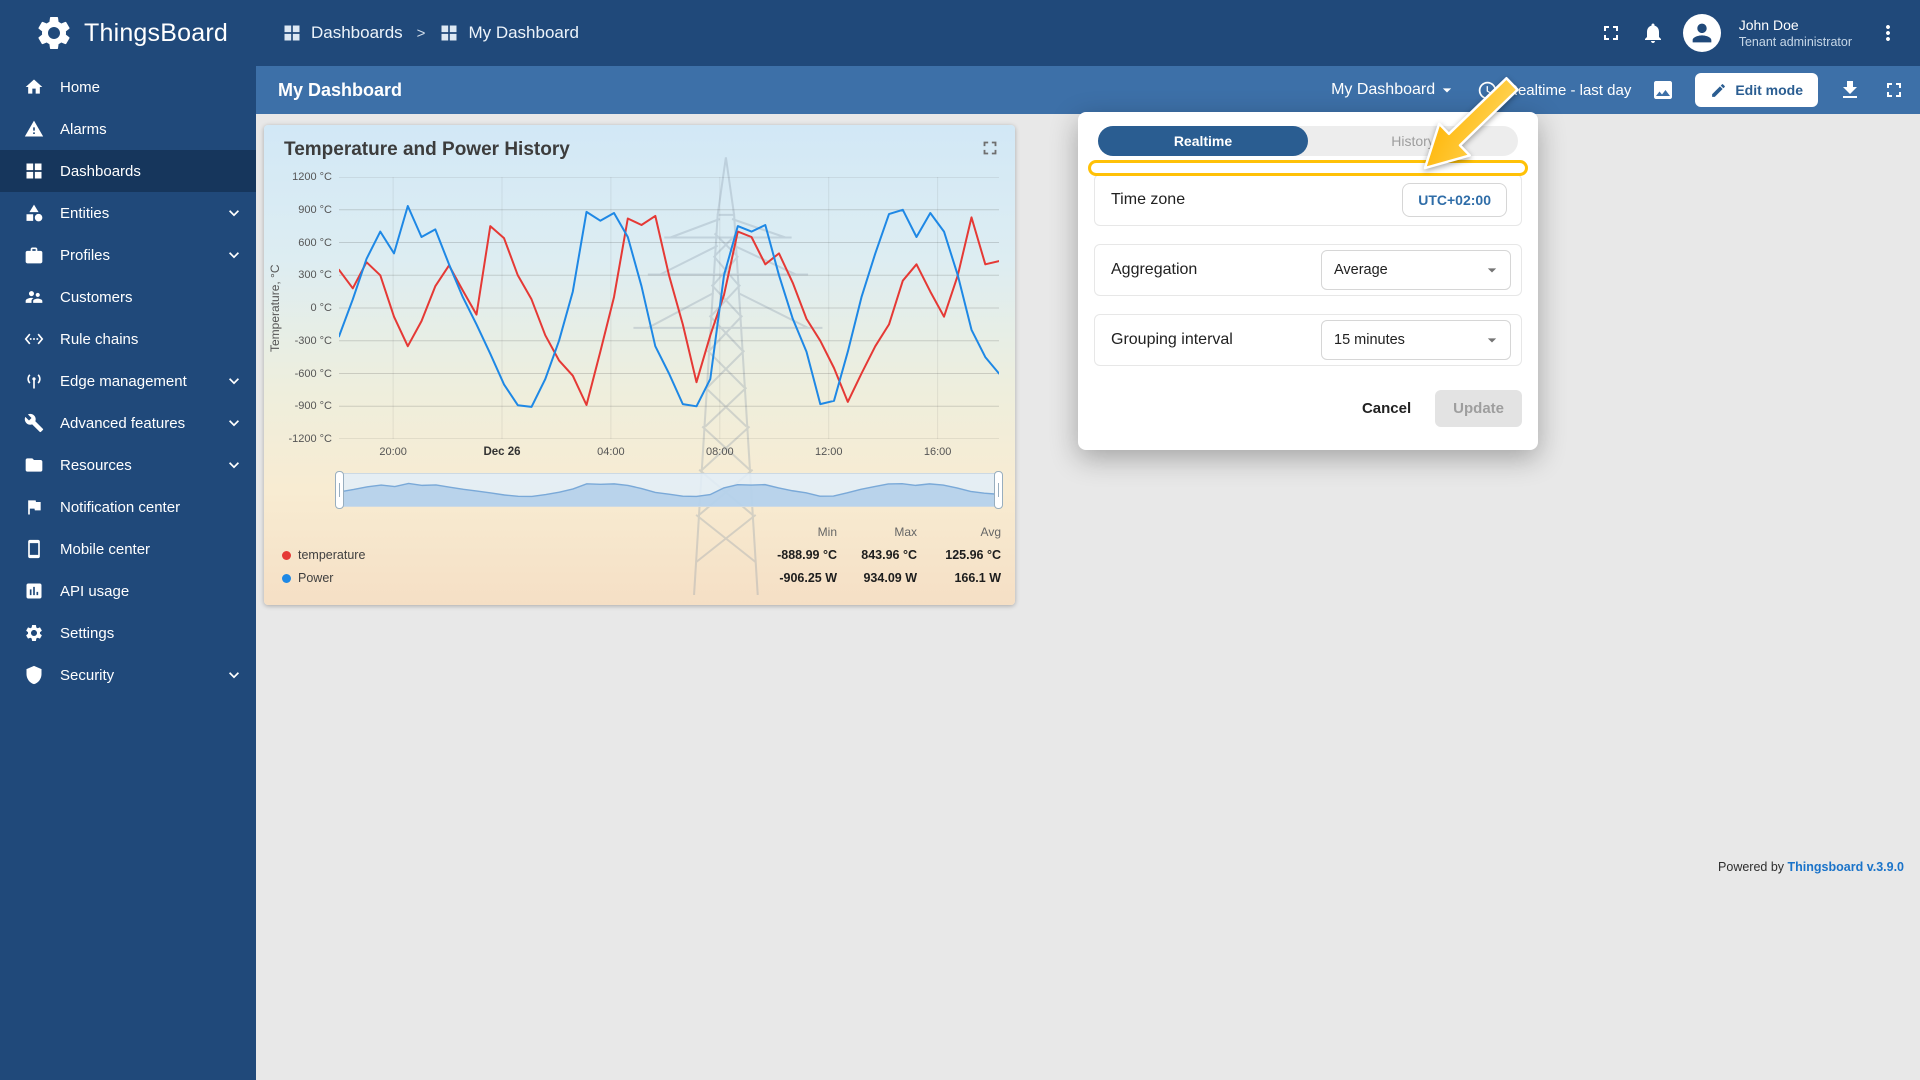 Image resolution: width=1920 pixels, height=1080 pixels. Describe the element at coordinates (141, 33) in the screenshot. I see `app-logo: ThingsBoard` at that location.